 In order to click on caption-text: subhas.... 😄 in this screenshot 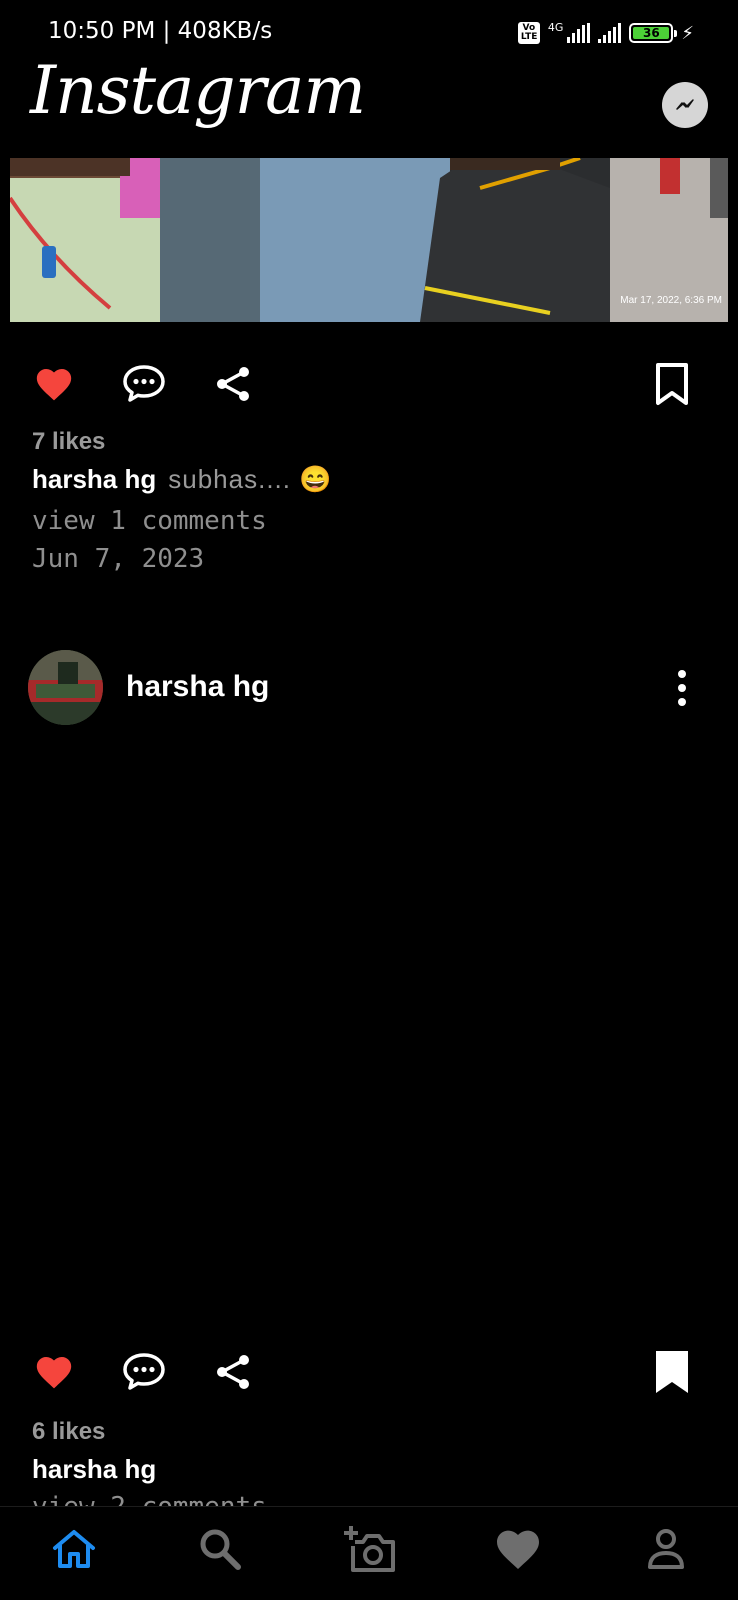, I will do `click(250, 479)`.